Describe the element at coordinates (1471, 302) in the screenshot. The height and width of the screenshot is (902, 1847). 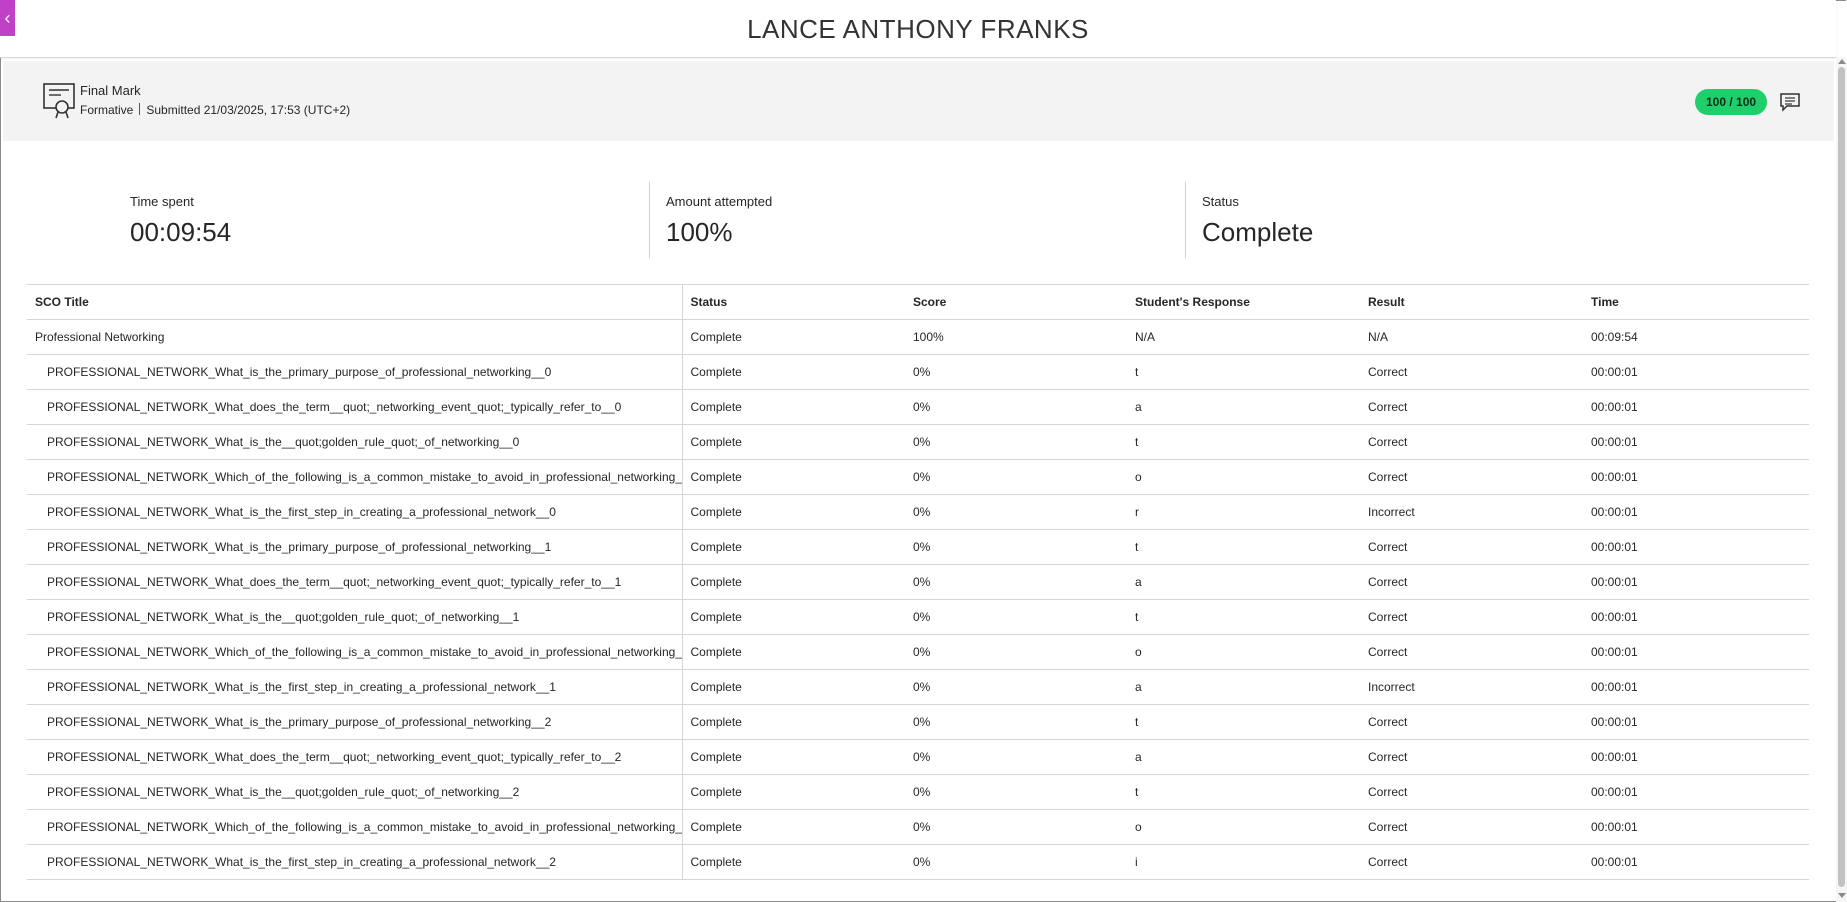
I see `column-header-result: Result` at that location.